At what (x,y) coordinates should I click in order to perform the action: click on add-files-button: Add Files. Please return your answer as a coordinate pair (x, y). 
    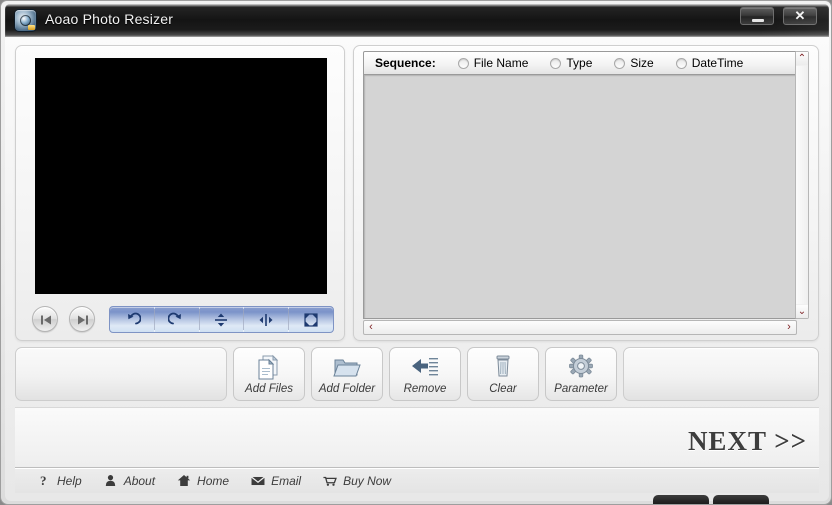
    Looking at the image, I should click on (269, 374).